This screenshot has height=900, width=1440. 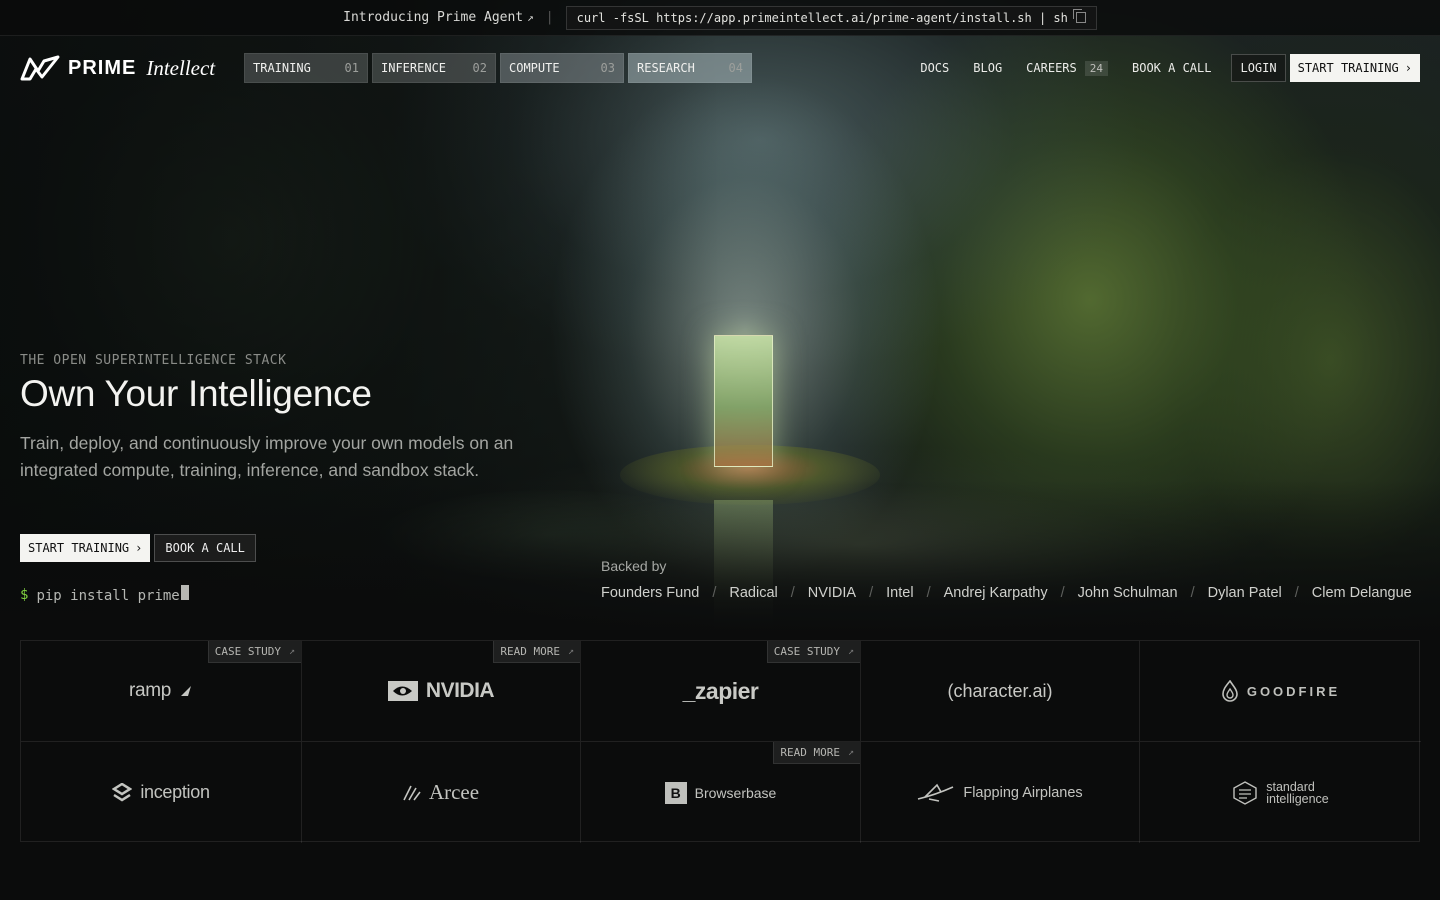 I want to click on backer-name: John Schulman, so click(x=1127, y=593).